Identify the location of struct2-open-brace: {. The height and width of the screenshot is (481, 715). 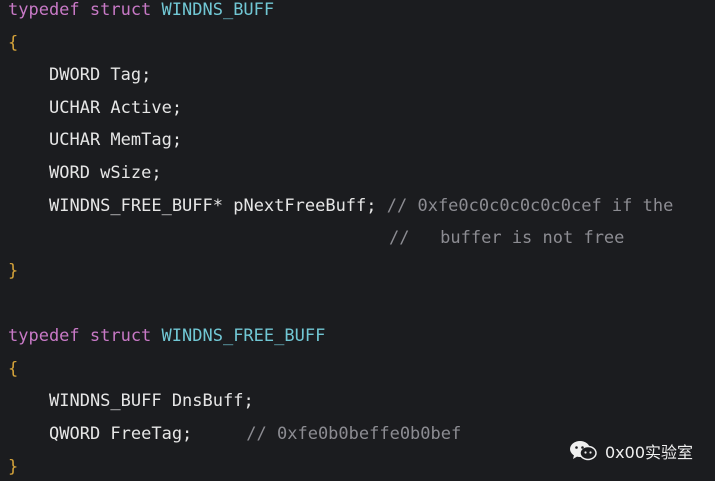
(13, 369).